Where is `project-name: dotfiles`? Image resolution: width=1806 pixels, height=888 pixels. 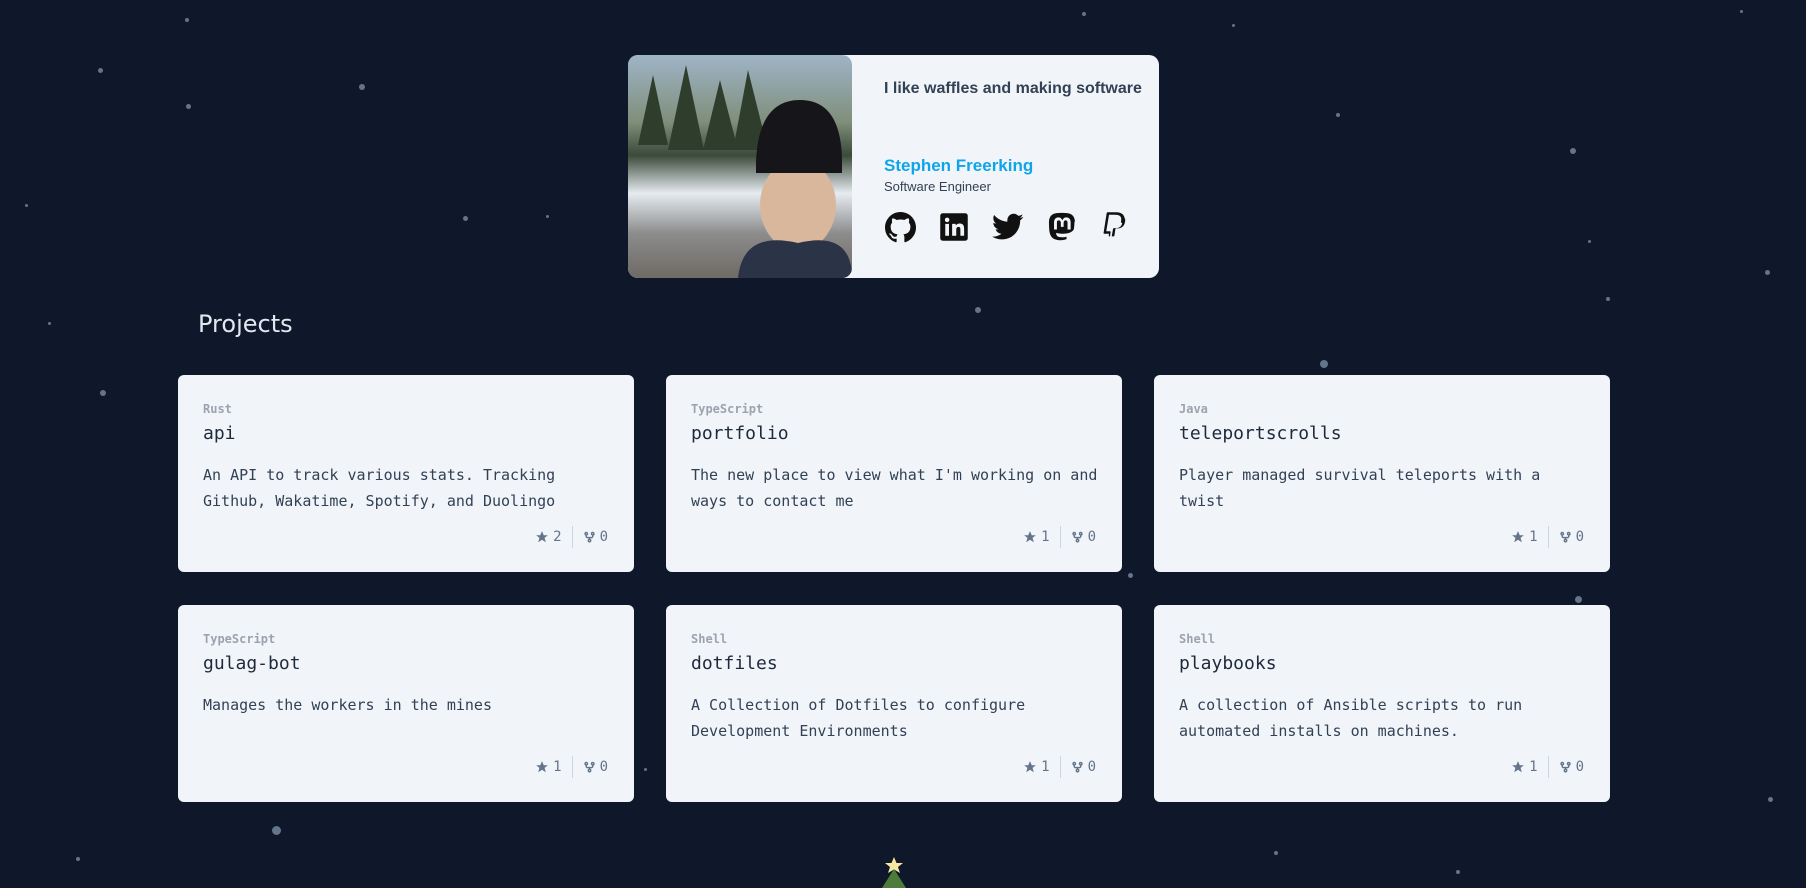
project-name: dotfiles is located at coordinates (734, 663).